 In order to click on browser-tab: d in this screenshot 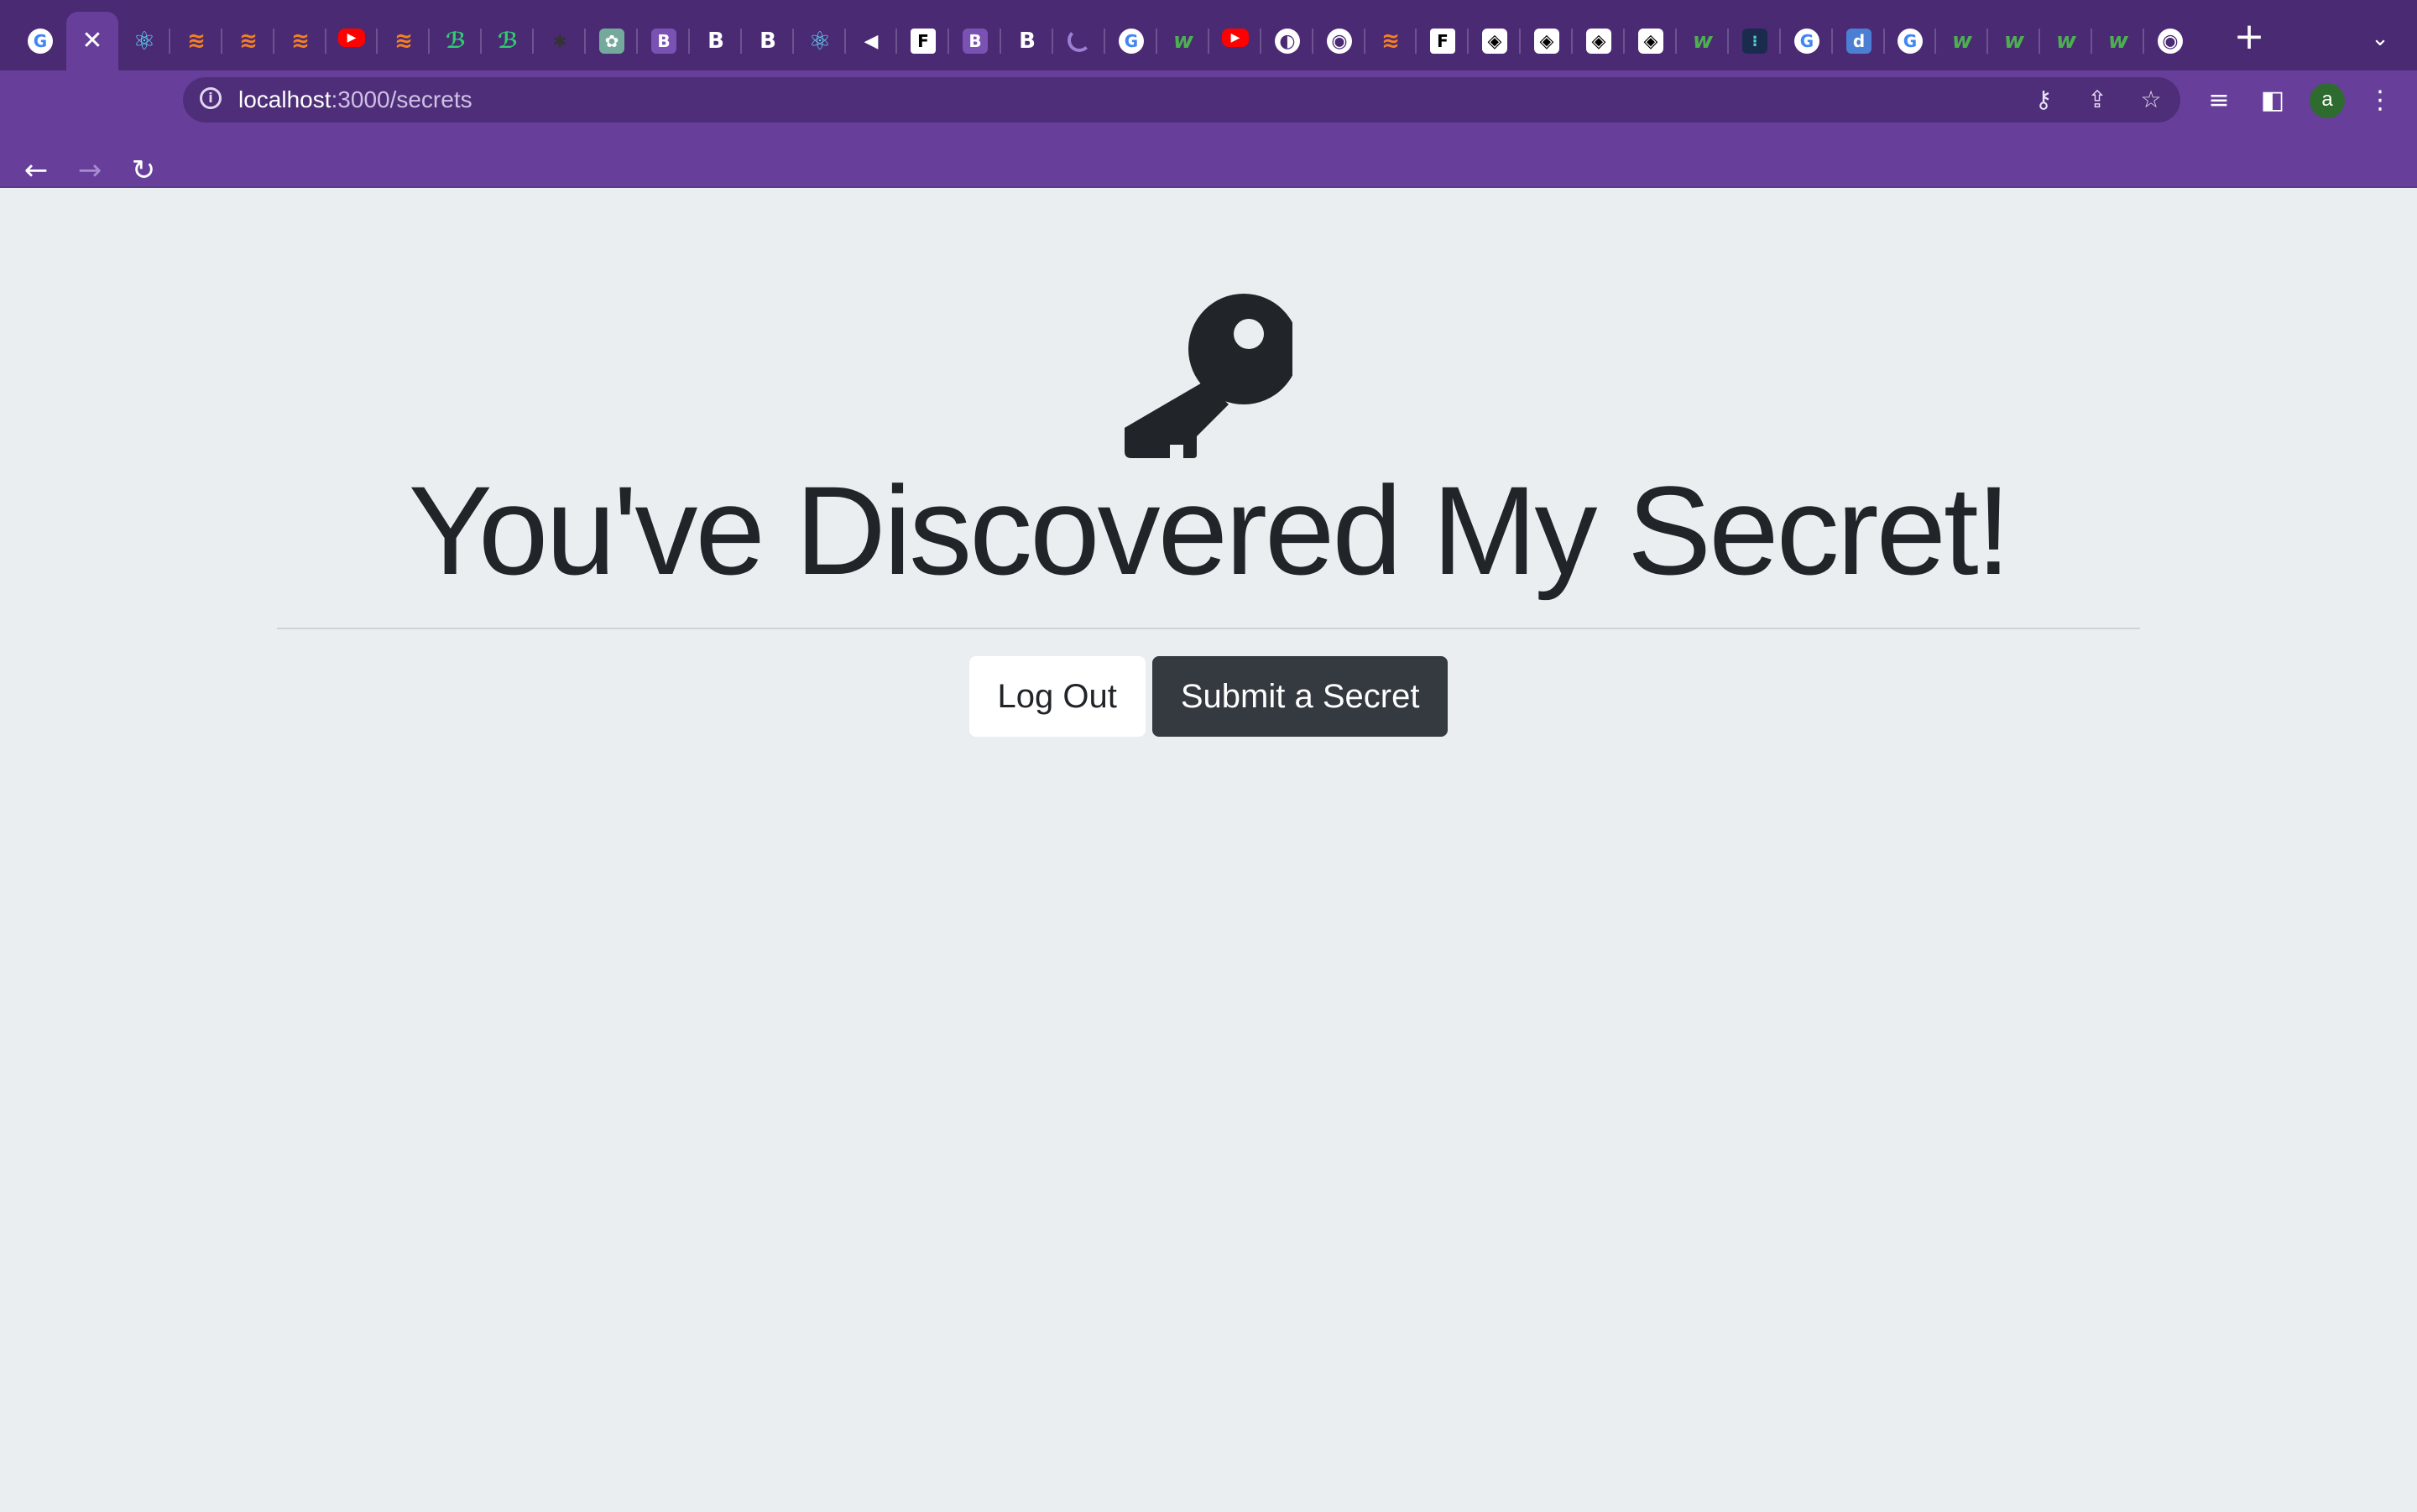, I will do `click(1859, 42)`.